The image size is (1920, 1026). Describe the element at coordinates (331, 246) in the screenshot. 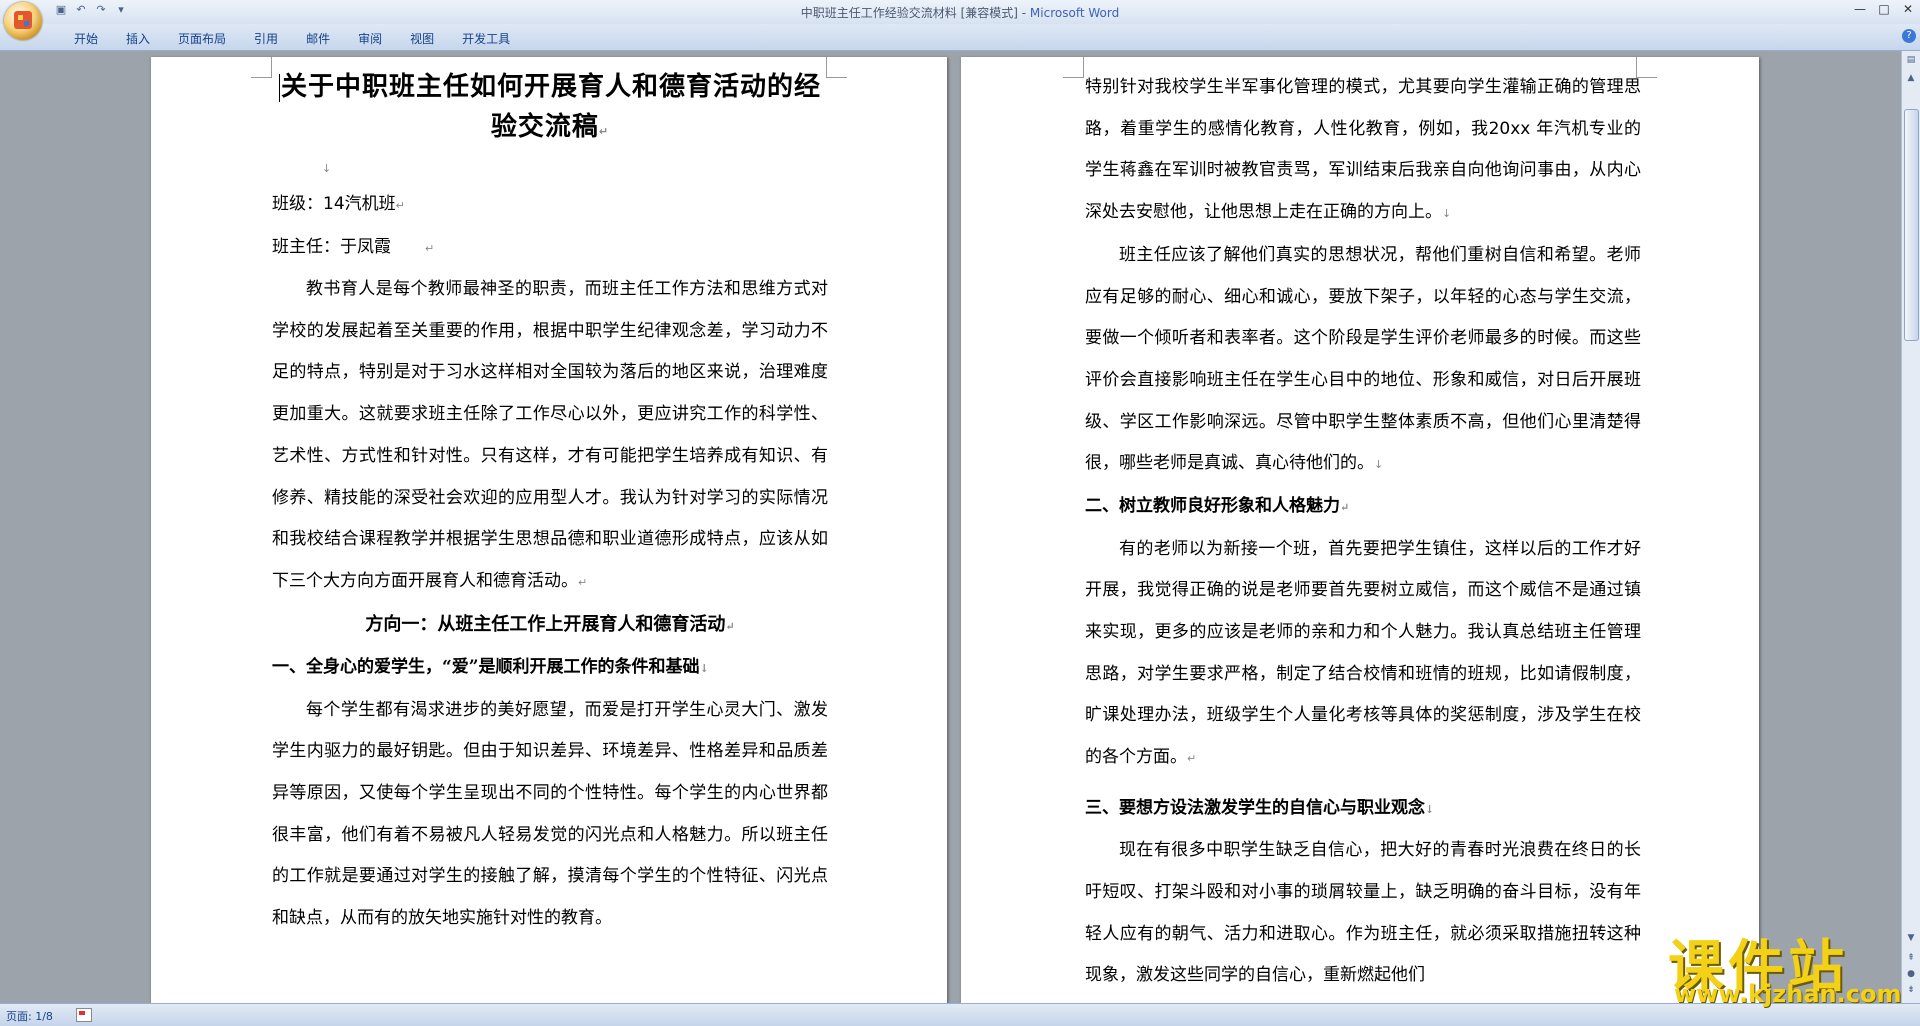

I see `teacher-text: 班主任：于凤霞` at that location.